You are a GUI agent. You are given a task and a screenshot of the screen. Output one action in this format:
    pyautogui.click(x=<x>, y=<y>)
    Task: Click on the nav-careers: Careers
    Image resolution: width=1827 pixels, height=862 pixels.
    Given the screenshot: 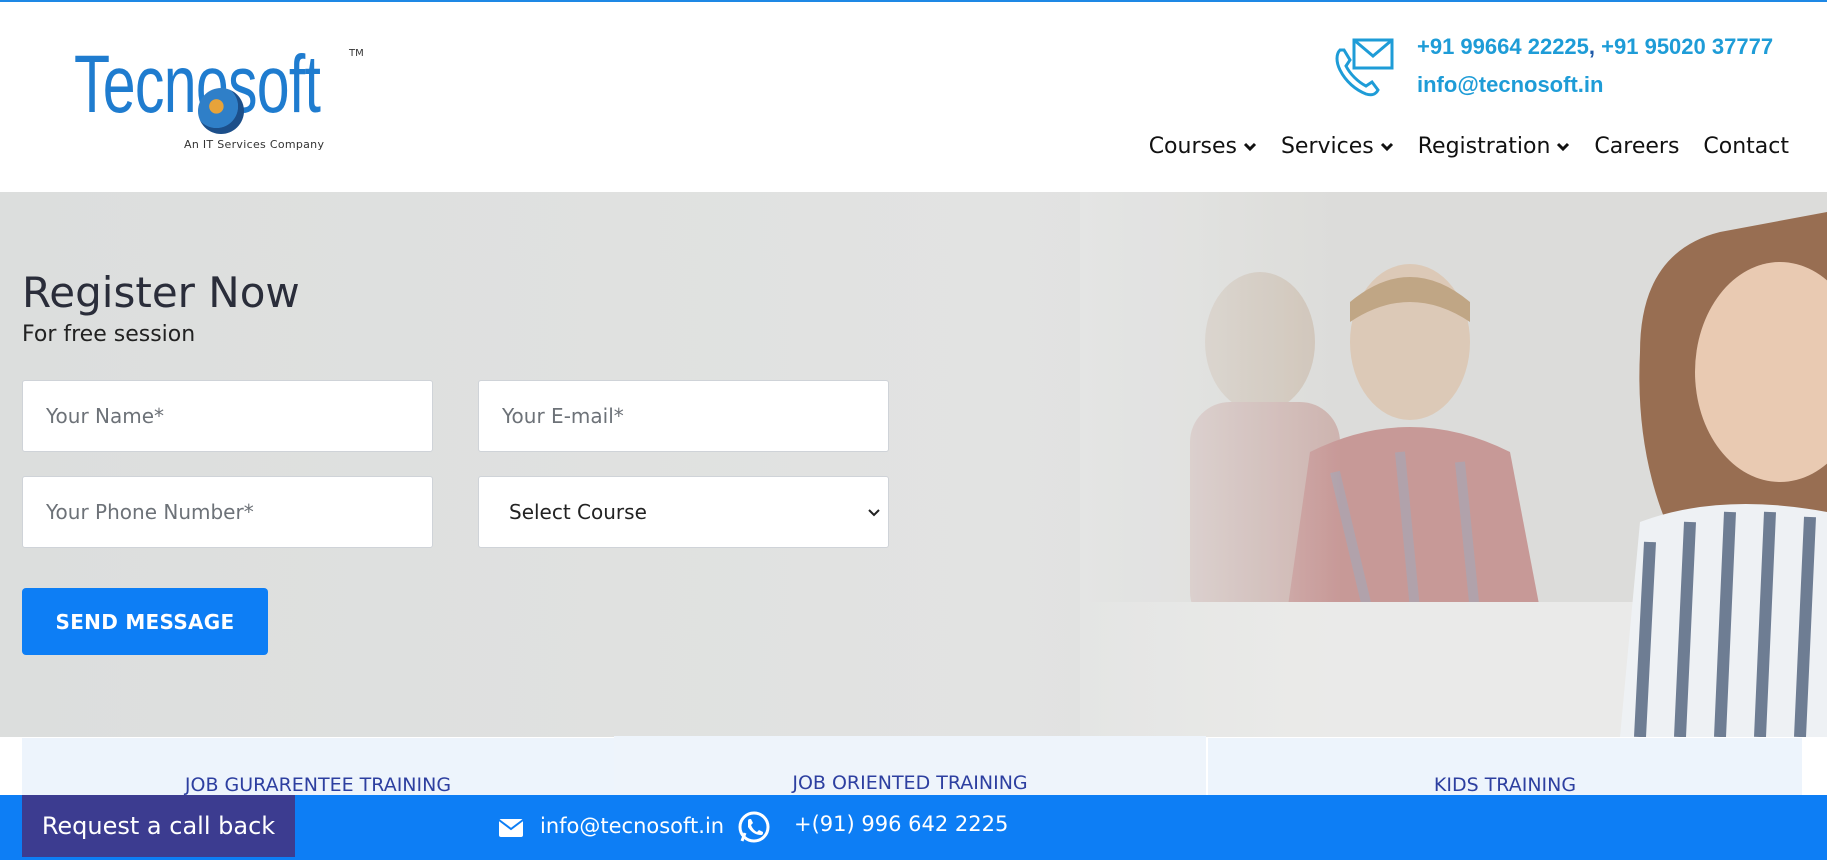 What is the action you would take?
    pyautogui.click(x=1636, y=146)
    